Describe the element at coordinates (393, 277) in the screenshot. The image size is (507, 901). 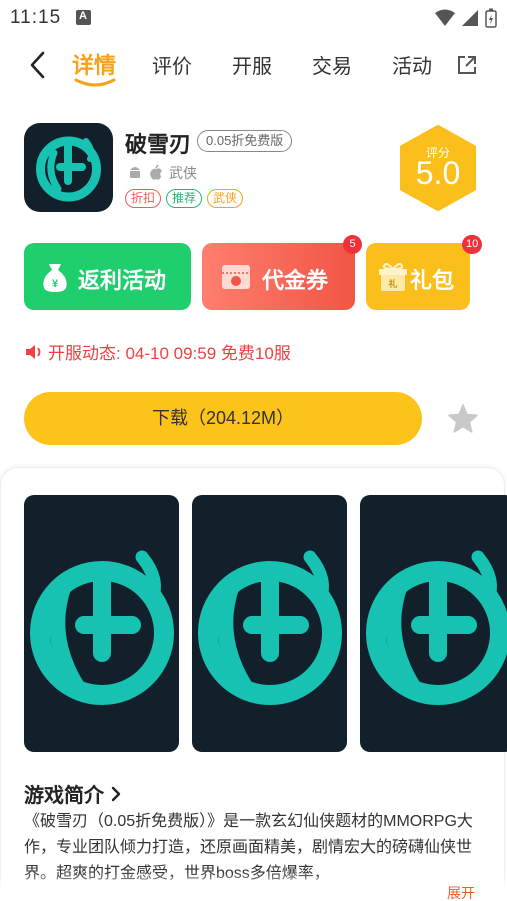
I see `gift-box-icon: 礼` at that location.